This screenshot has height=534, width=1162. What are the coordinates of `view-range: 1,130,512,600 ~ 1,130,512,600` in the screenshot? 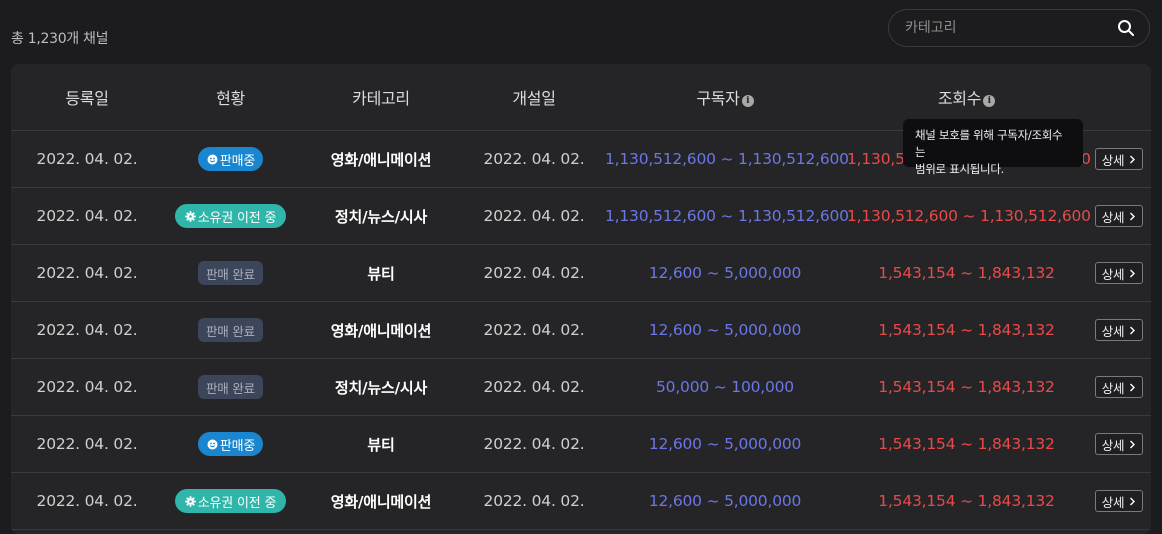 It's located at (968, 216).